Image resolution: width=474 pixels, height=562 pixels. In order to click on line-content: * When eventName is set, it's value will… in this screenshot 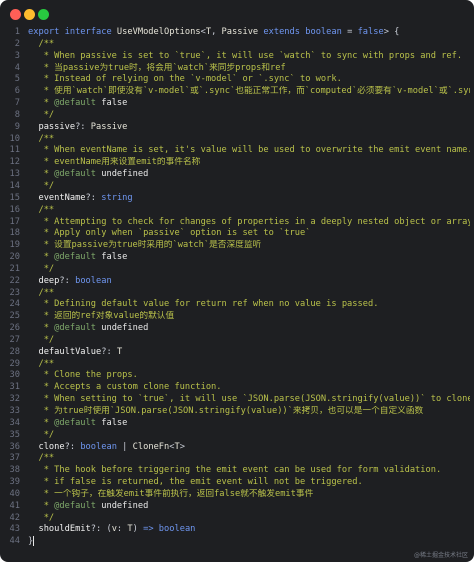, I will do `click(249, 151)`.